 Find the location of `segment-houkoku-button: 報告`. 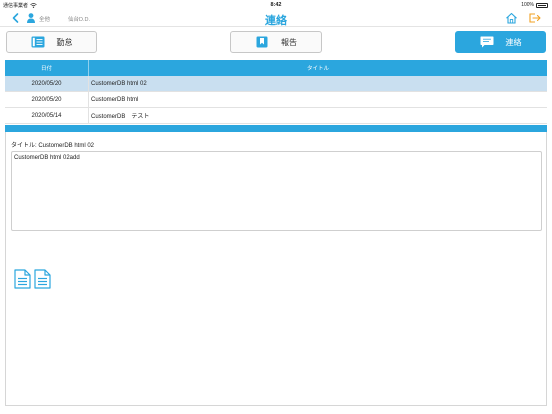

segment-houkoku-button: 報告 is located at coordinates (276, 42).